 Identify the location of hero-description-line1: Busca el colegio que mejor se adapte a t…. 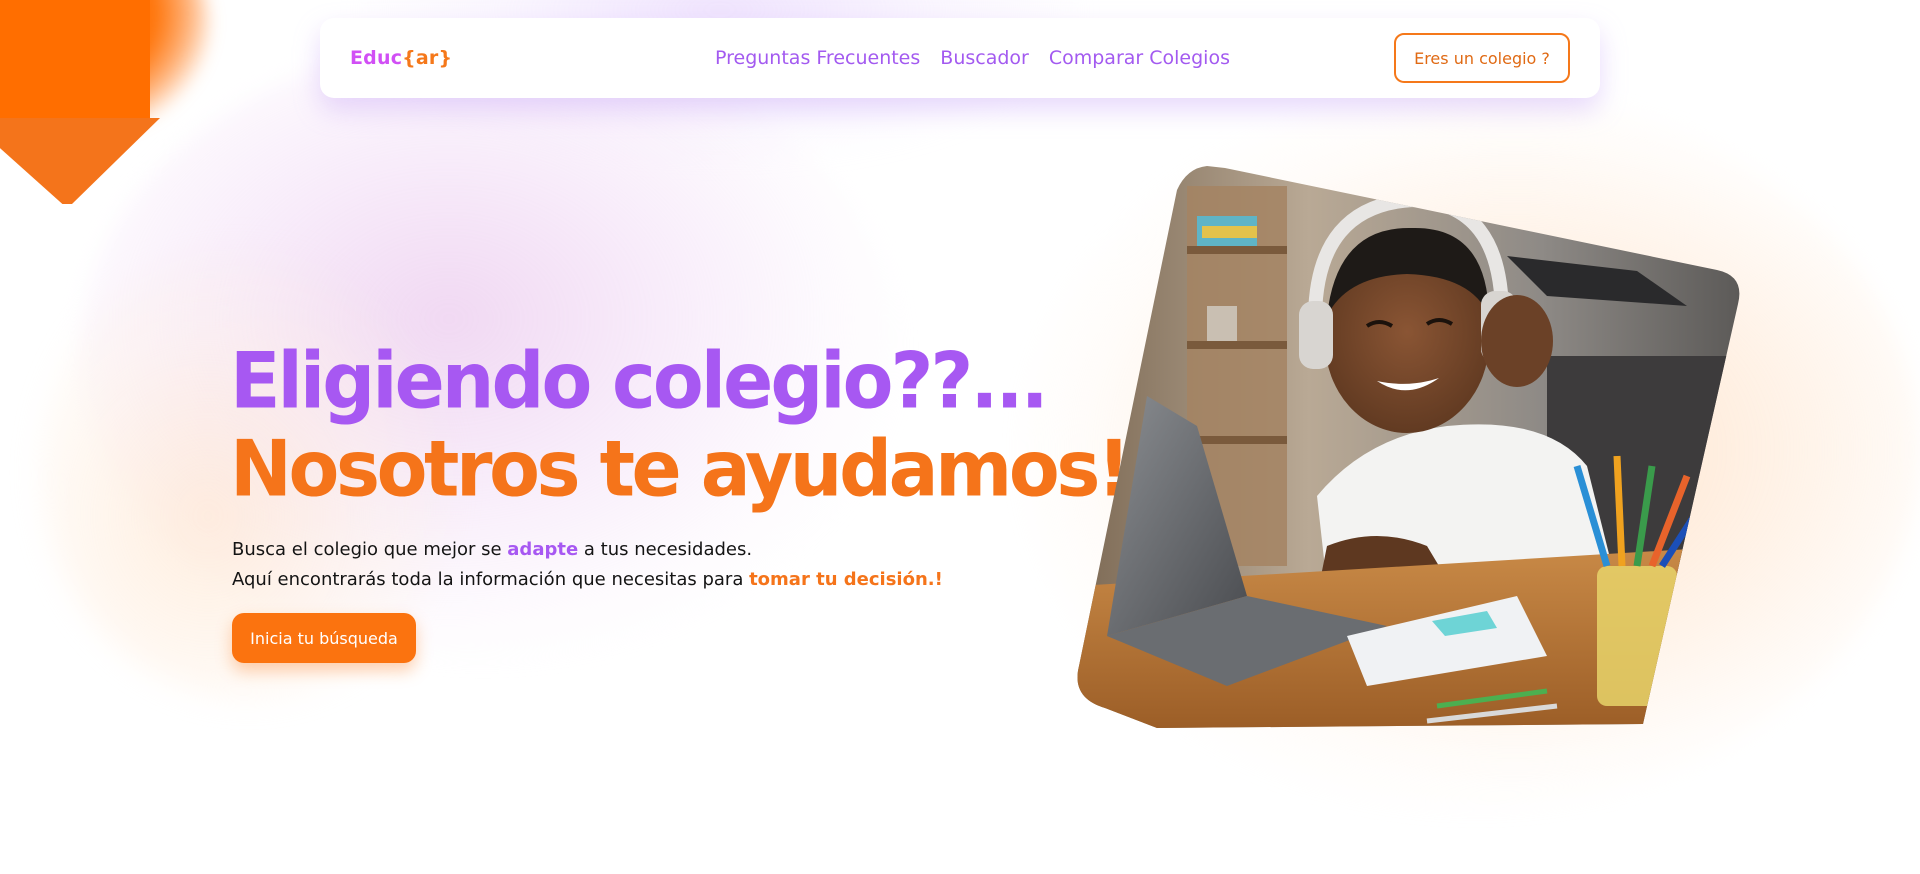
(587, 550).